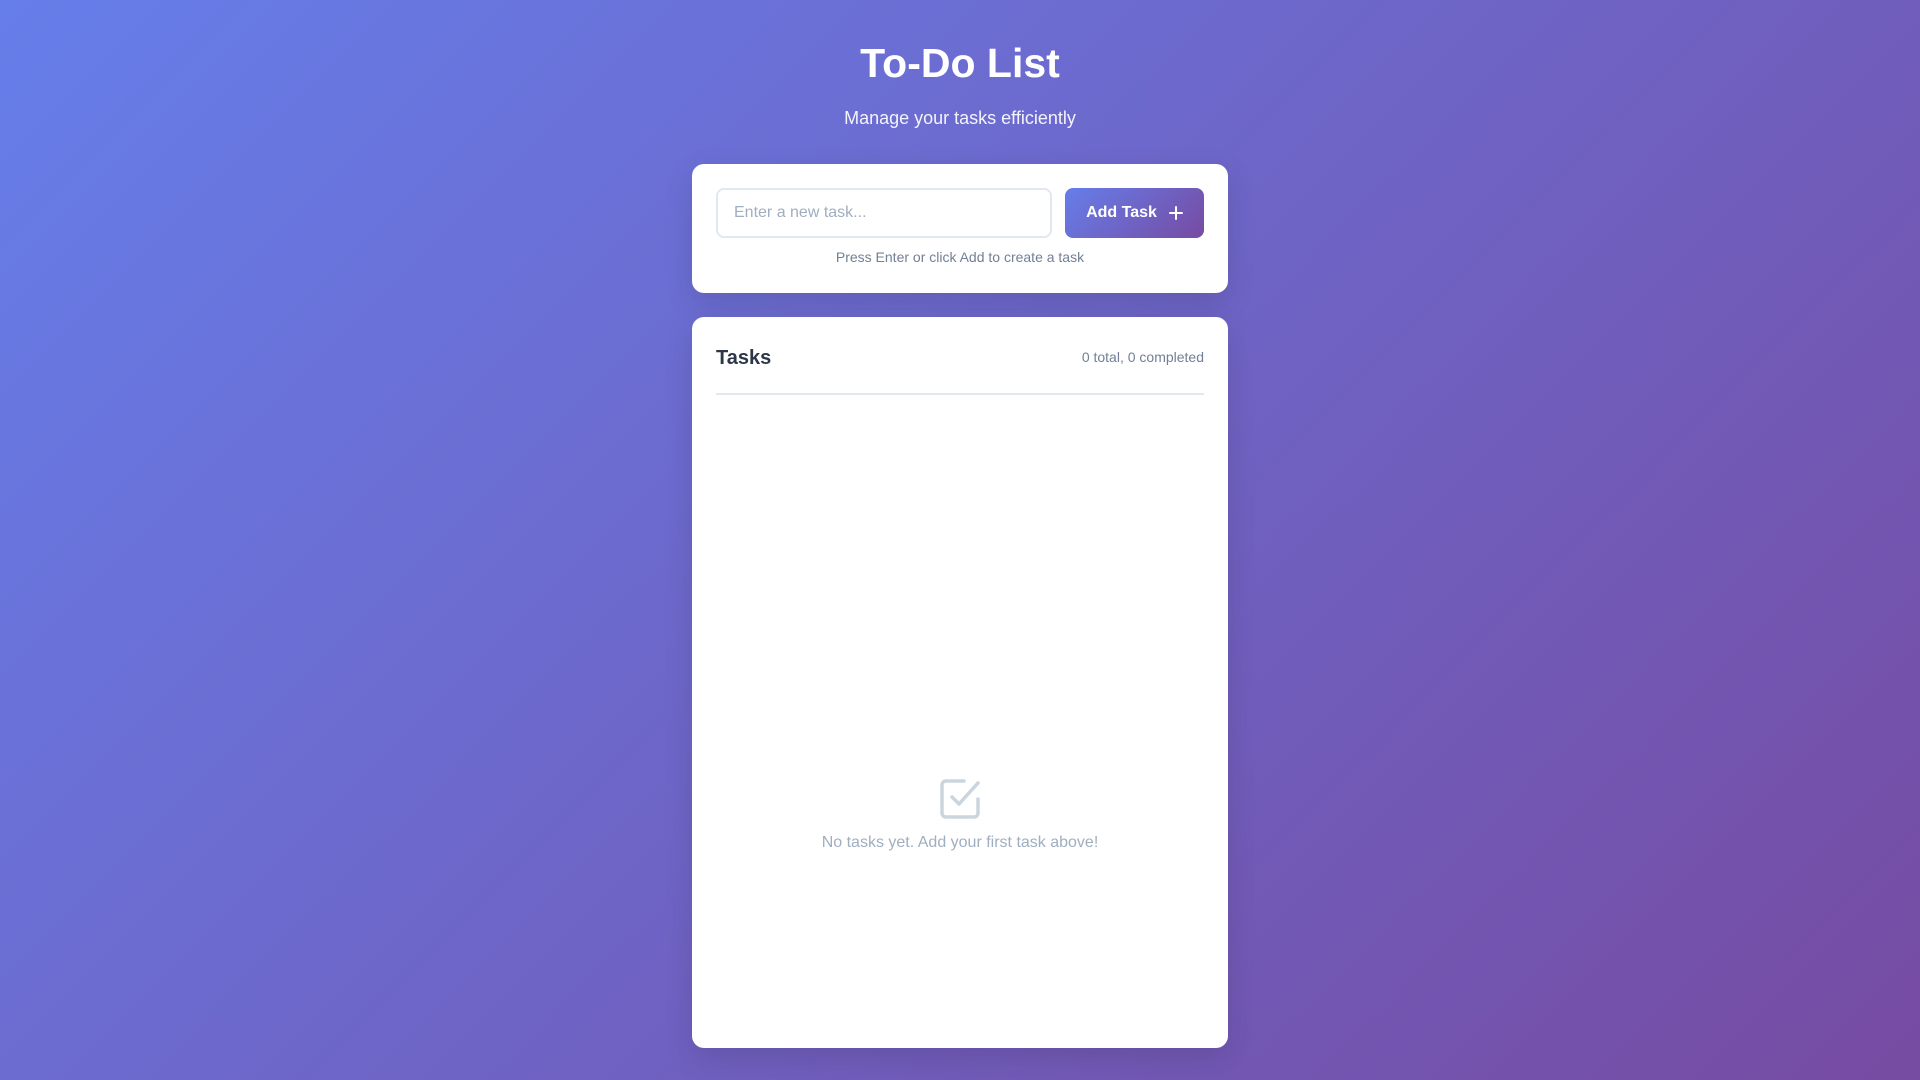  Describe the element at coordinates (744, 358) in the screenshot. I see `tasks-heading: Tasks` at that location.